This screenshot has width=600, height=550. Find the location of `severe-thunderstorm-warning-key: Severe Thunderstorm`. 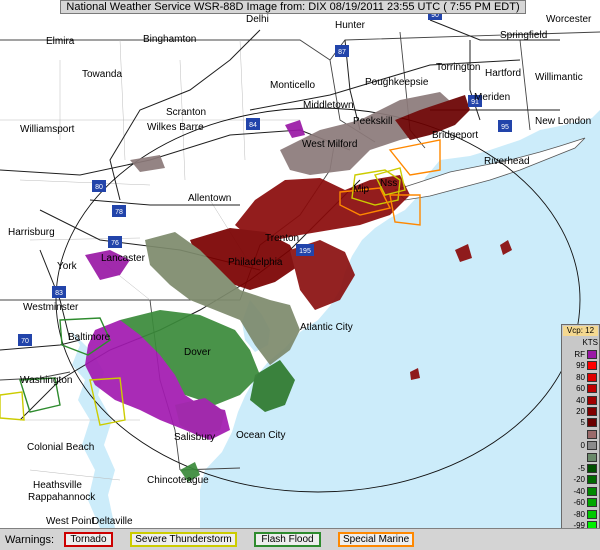

severe-thunderstorm-warning-key: Severe Thunderstorm is located at coordinates (183, 539).